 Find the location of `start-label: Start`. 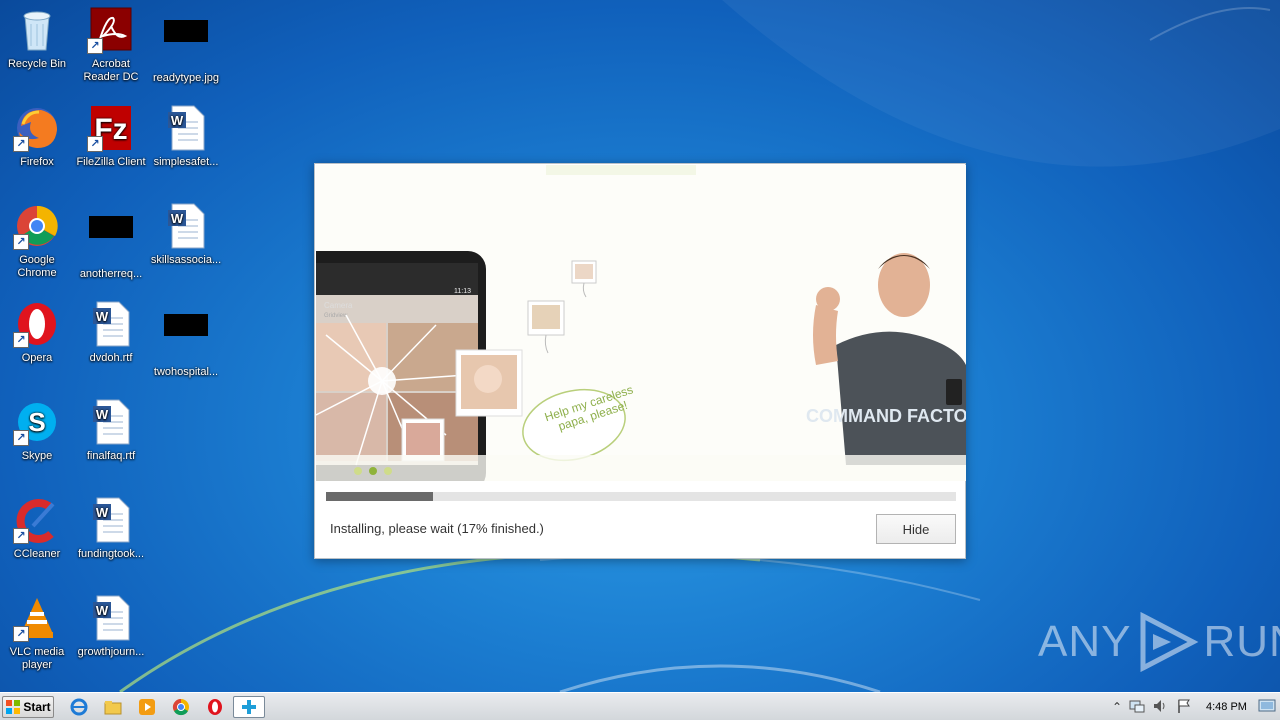

start-label: Start is located at coordinates (37, 707).